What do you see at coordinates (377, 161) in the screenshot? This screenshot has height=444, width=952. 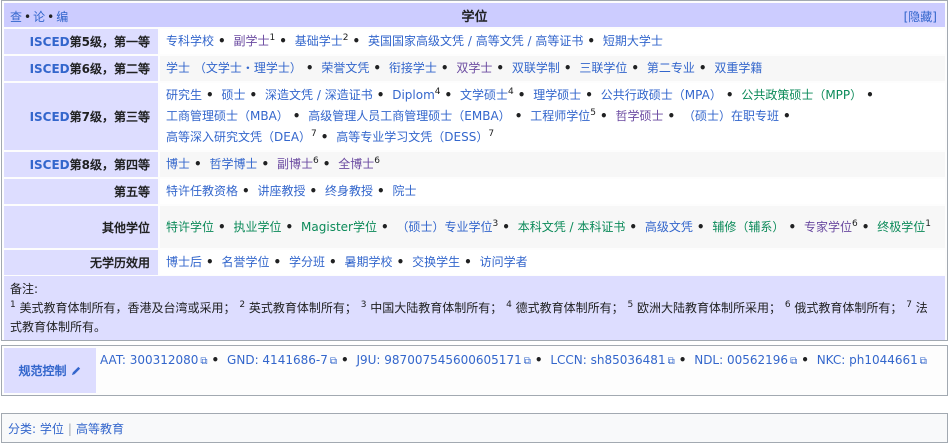 I see `footnote-marker: 6` at bounding box center [377, 161].